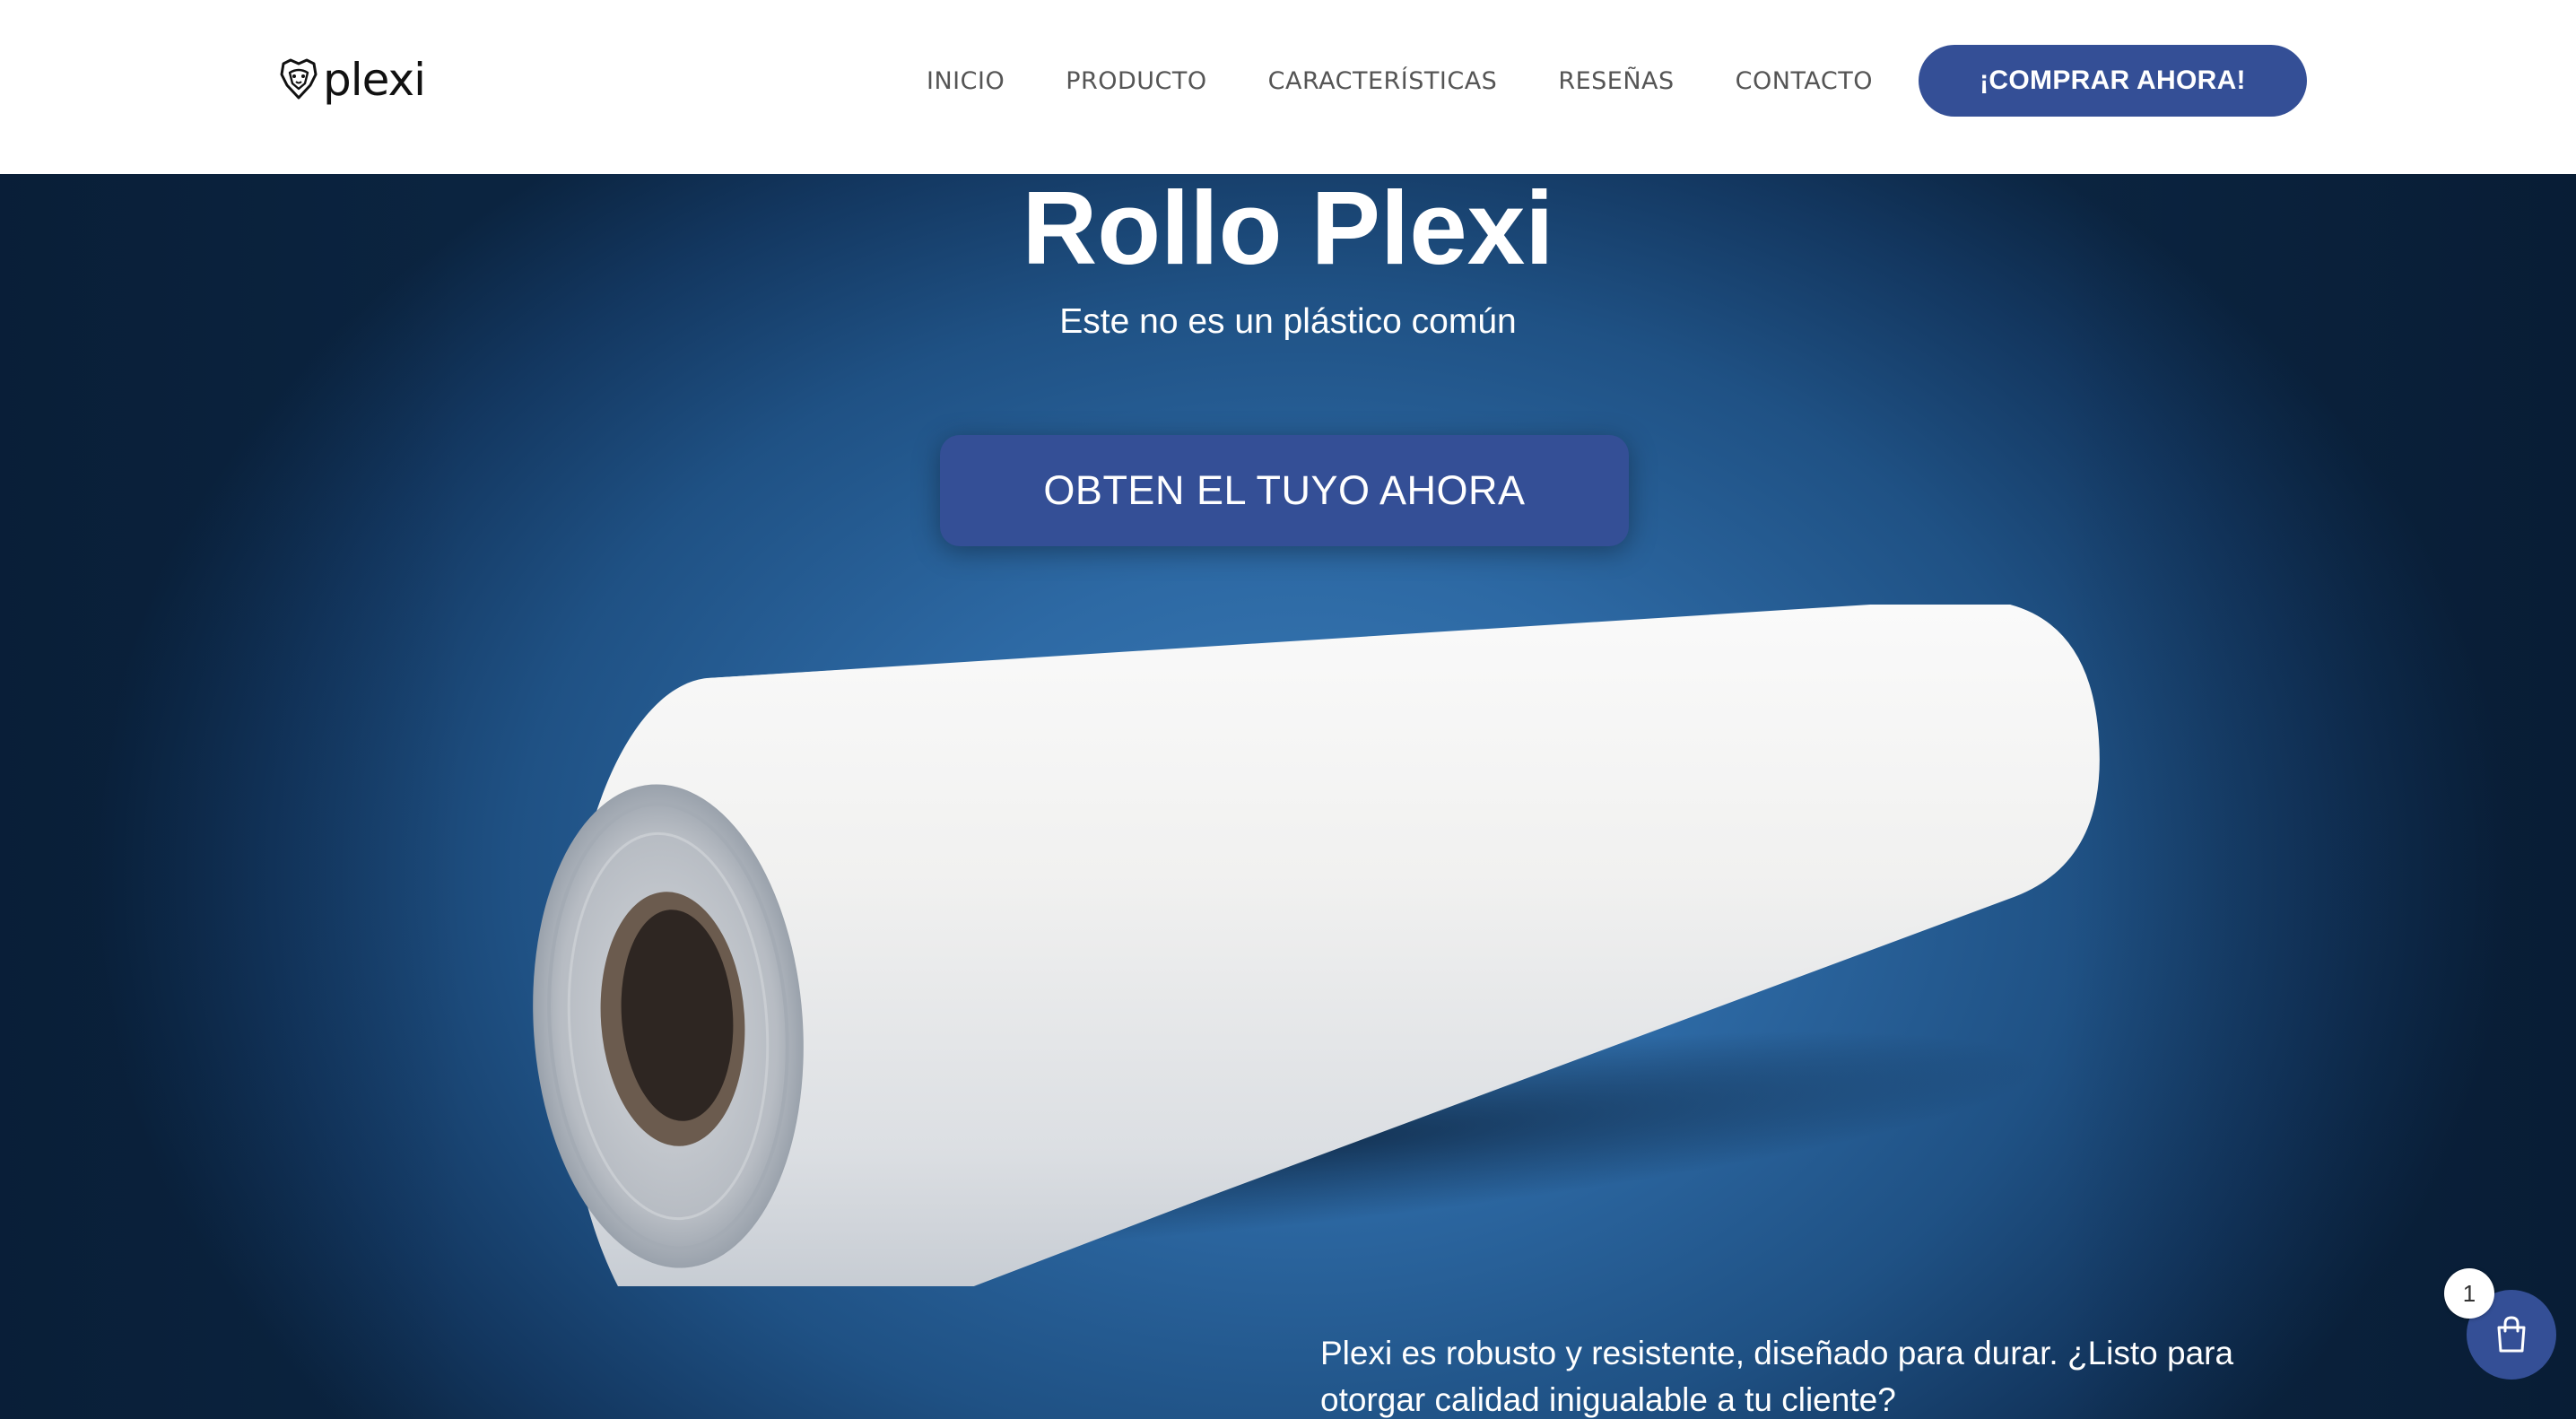 The height and width of the screenshot is (1419, 2576). Describe the element at coordinates (2511, 1335) in the screenshot. I see `shopping-bag-icon` at that location.